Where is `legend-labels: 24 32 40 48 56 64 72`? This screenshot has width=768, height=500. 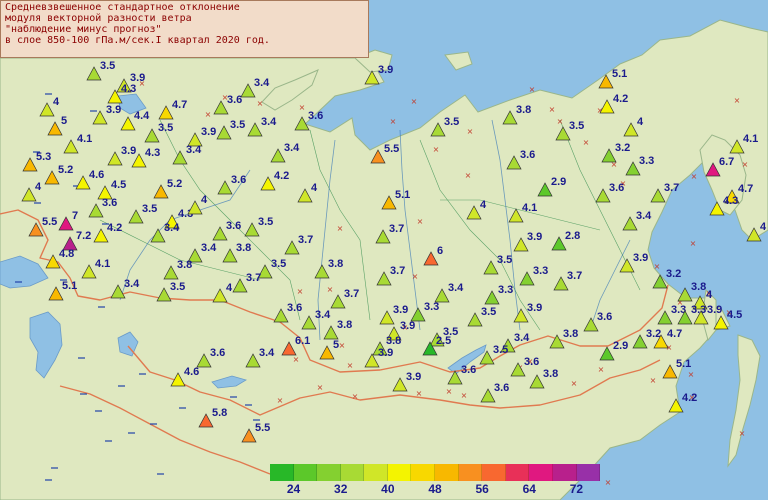 legend-labels: 24 32 40 48 56 64 72 is located at coordinates (435, 489).